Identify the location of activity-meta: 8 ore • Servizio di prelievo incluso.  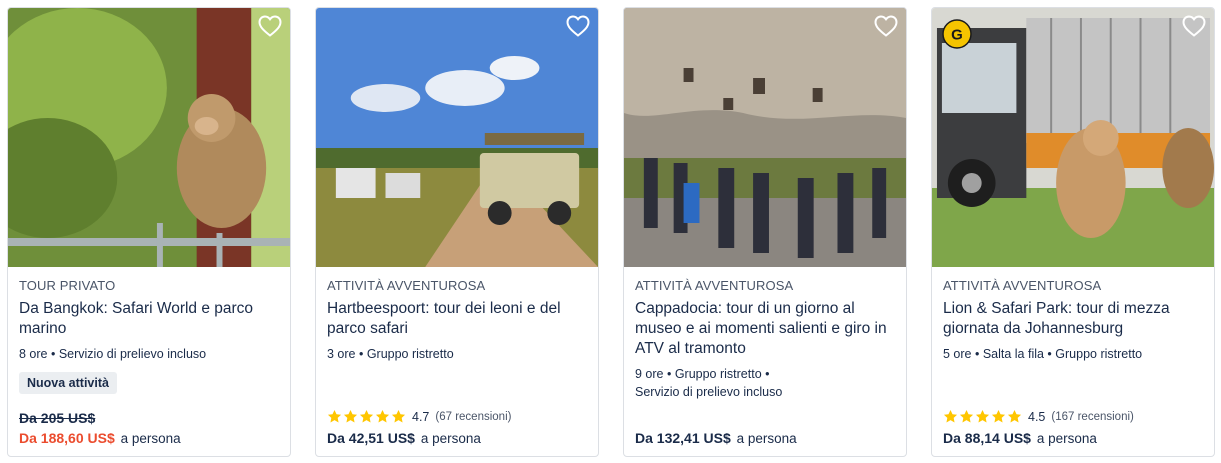
(113, 354).